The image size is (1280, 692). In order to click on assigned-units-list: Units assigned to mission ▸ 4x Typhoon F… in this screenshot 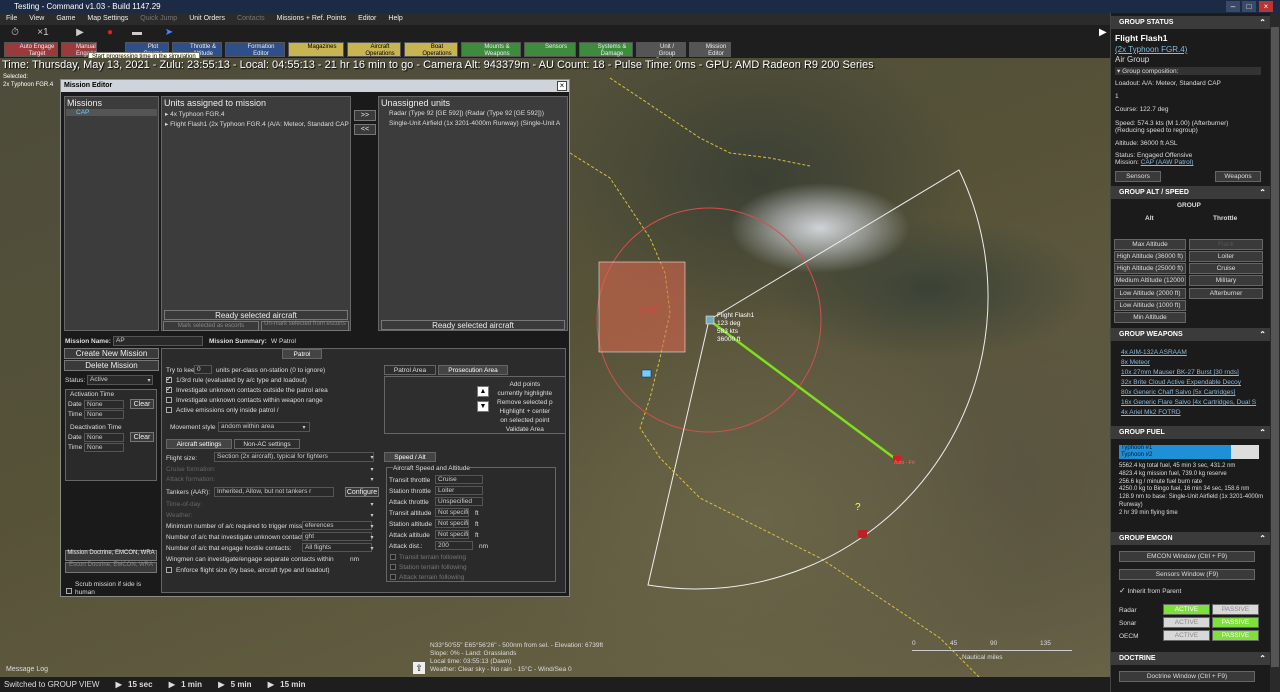, I will do `click(256, 213)`.